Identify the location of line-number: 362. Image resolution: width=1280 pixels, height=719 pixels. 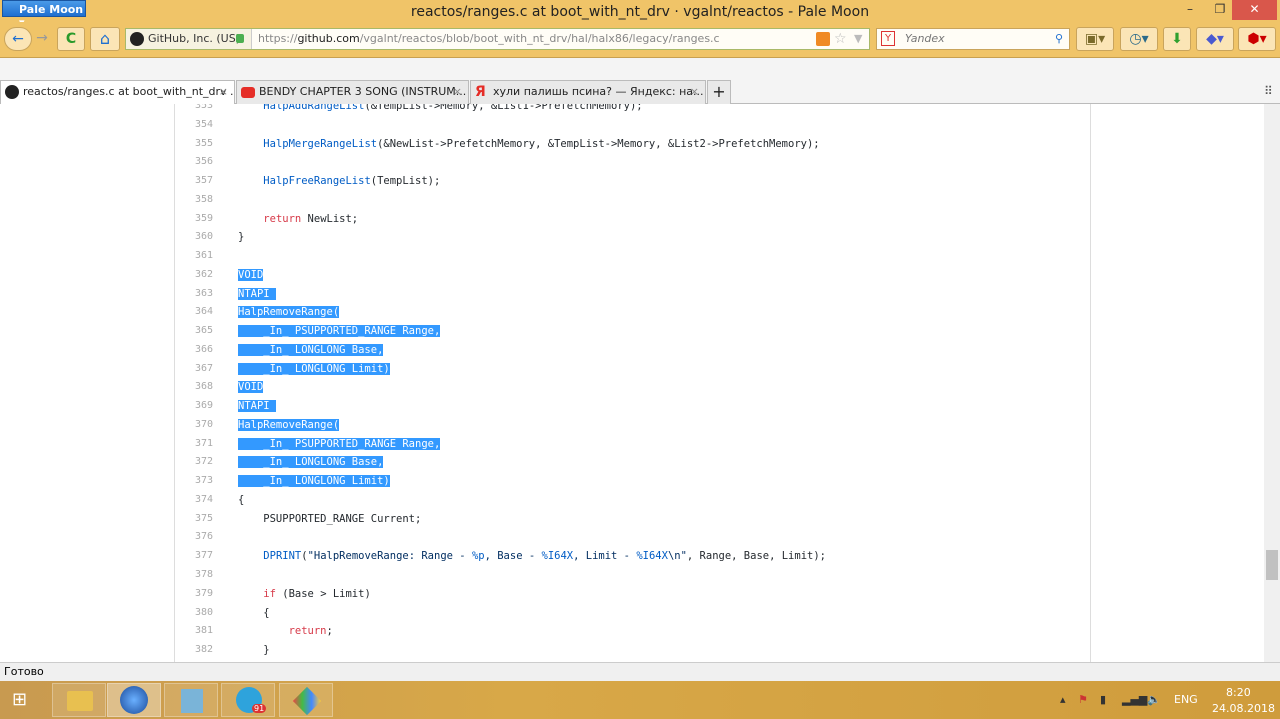
(194, 274).